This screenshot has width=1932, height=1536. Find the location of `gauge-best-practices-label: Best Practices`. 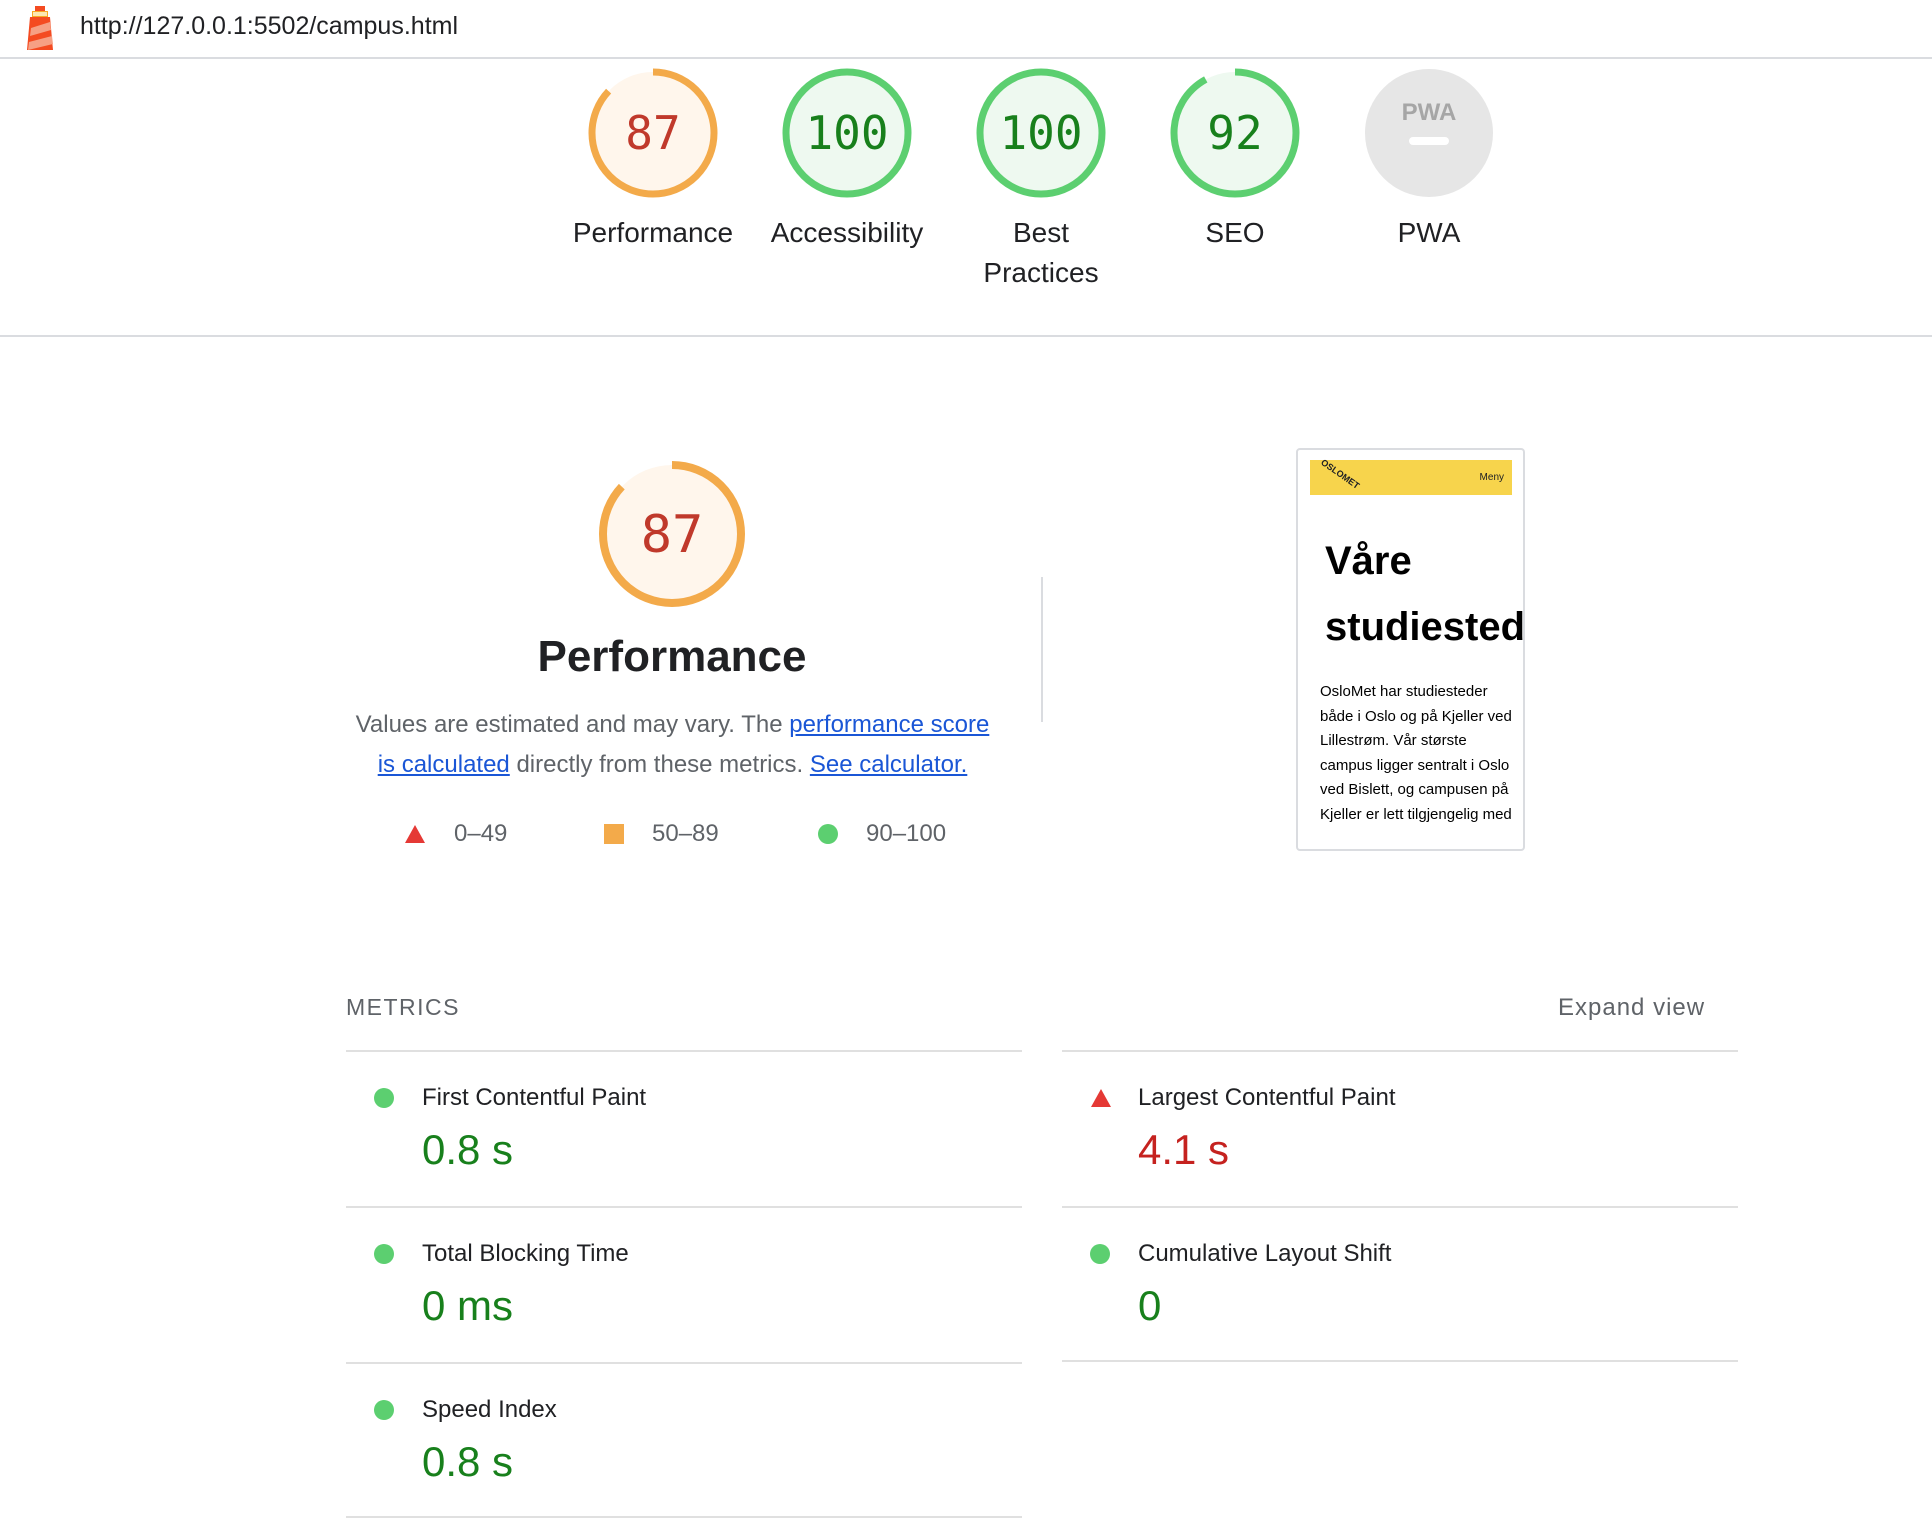

gauge-best-practices-label: Best Practices is located at coordinates (1041, 252).